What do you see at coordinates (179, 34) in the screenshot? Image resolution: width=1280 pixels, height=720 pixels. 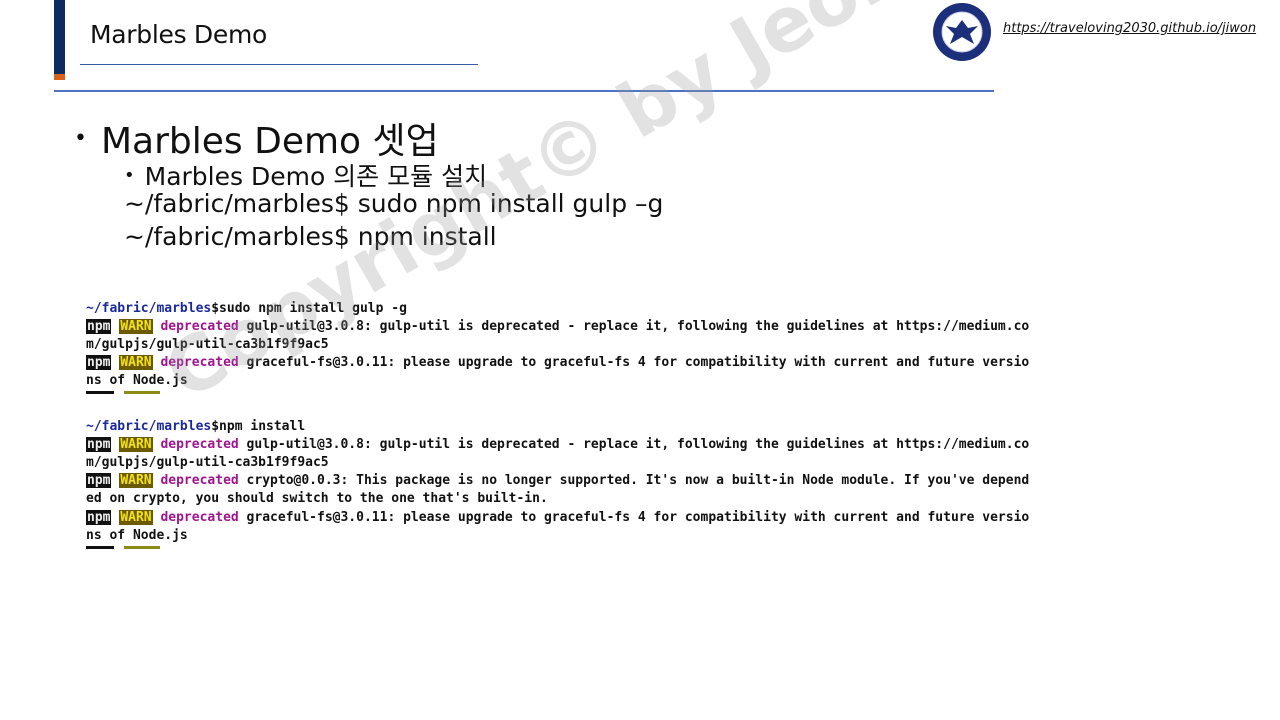 I see `slide-title: Marbles Demo` at bounding box center [179, 34].